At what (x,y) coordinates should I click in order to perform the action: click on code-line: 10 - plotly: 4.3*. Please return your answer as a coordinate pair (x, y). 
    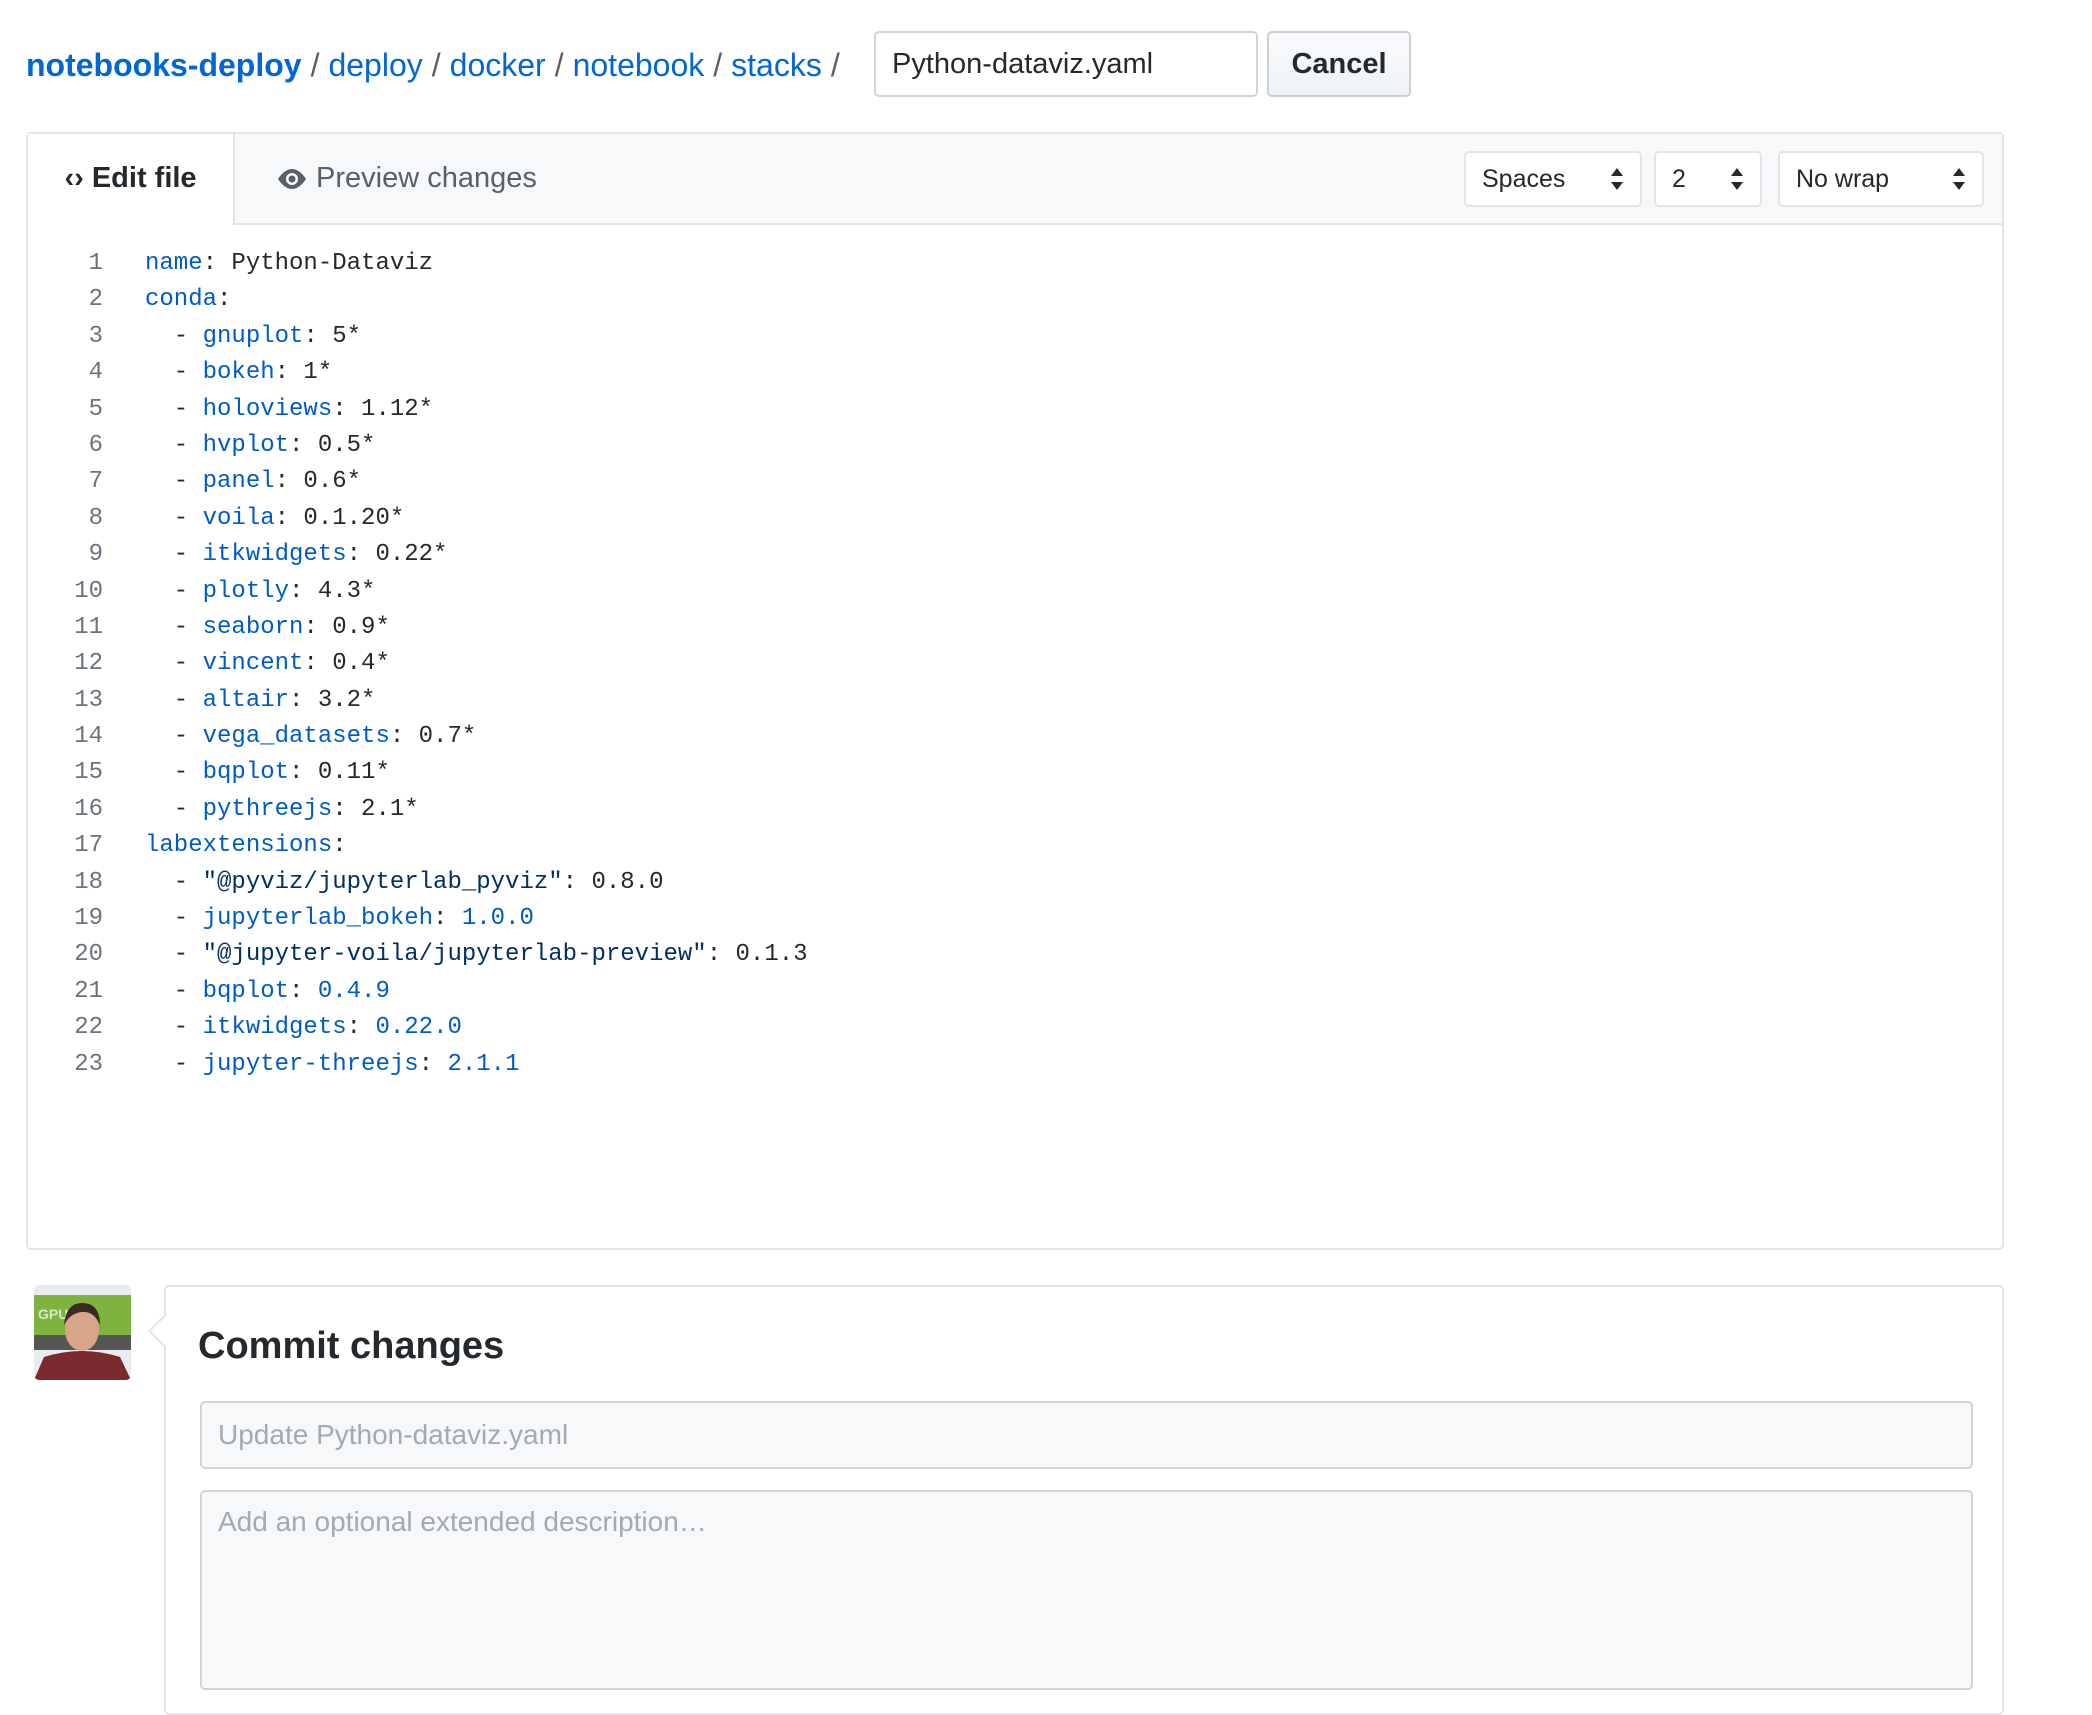
    Looking at the image, I should click on (418, 592).